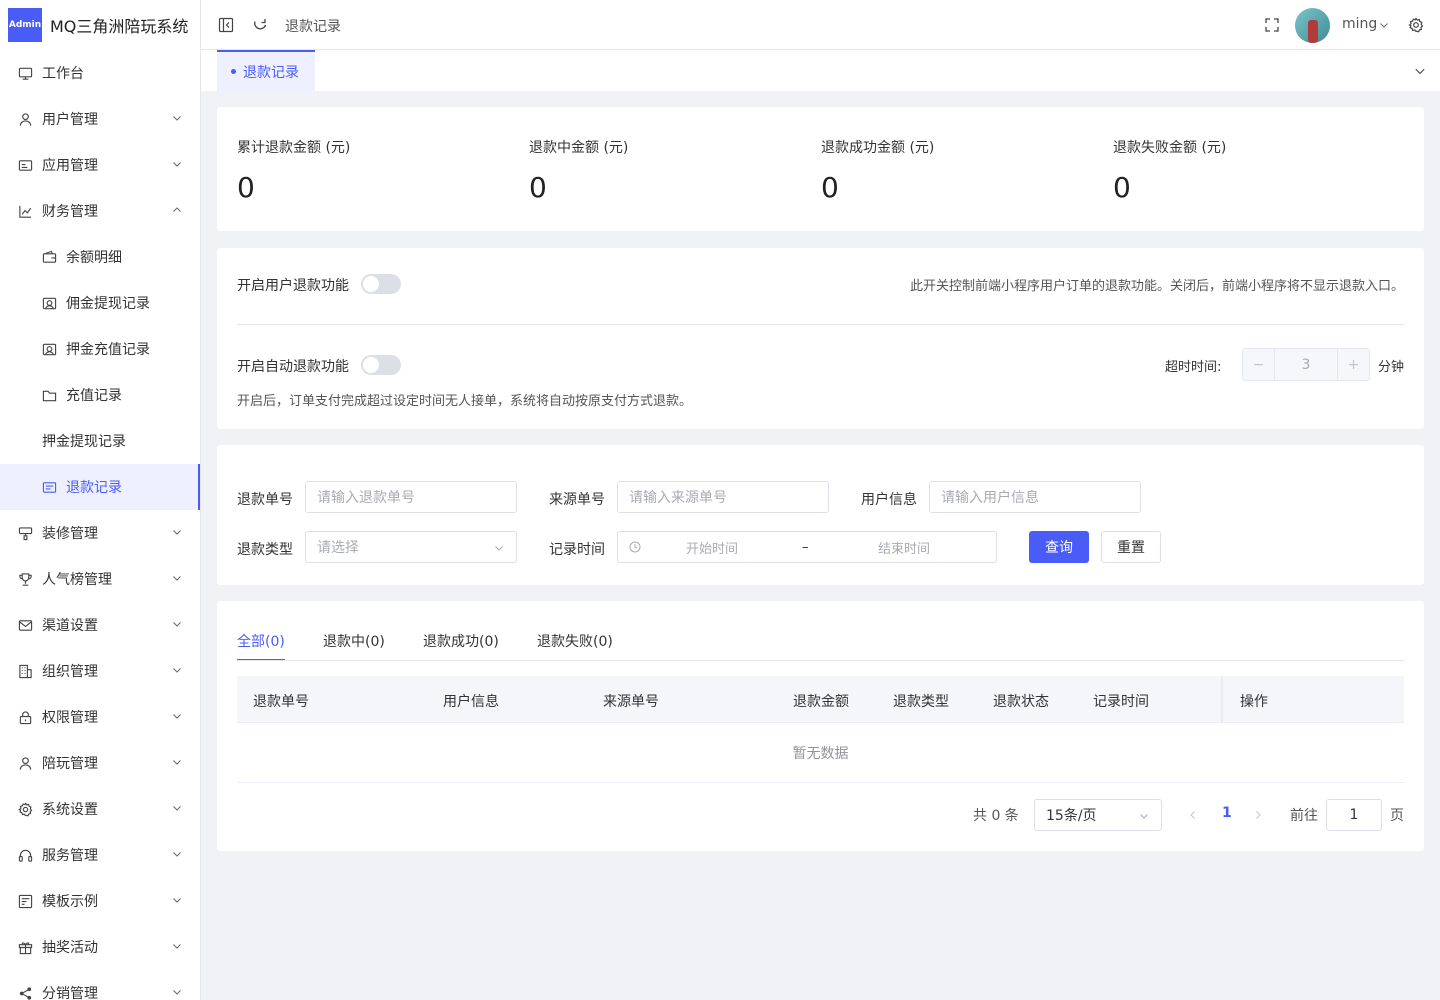  Describe the element at coordinates (1397, 816) in the screenshot. I see `page-suffix: 页` at that location.